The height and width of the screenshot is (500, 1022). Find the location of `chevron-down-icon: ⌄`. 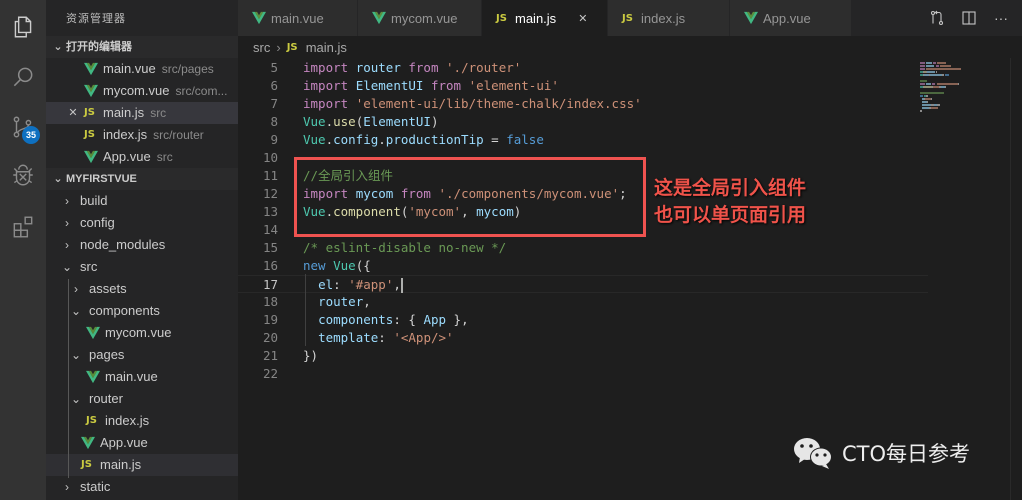

chevron-down-icon: ⌄ is located at coordinates (76, 355).